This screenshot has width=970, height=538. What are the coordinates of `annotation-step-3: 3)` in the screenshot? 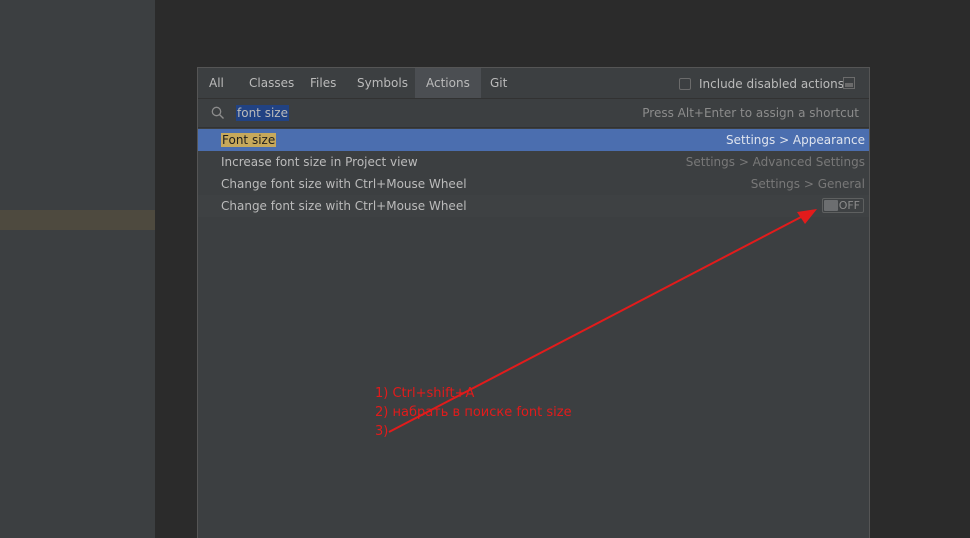 It's located at (382, 431).